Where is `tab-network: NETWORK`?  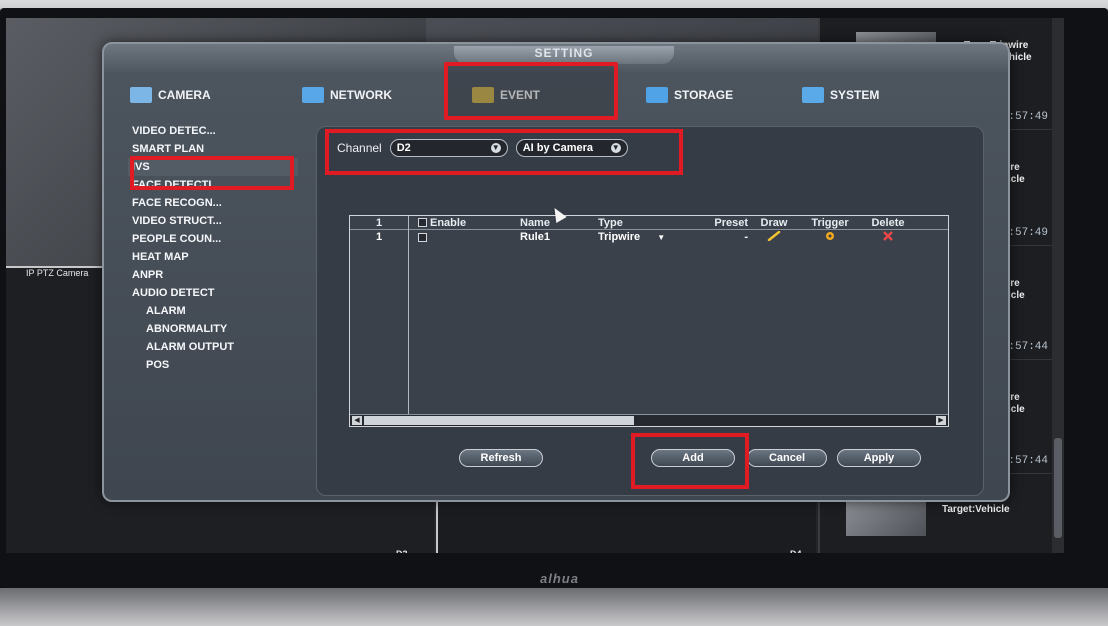 tab-network: NETWORK is located at coordinates (347, 95).